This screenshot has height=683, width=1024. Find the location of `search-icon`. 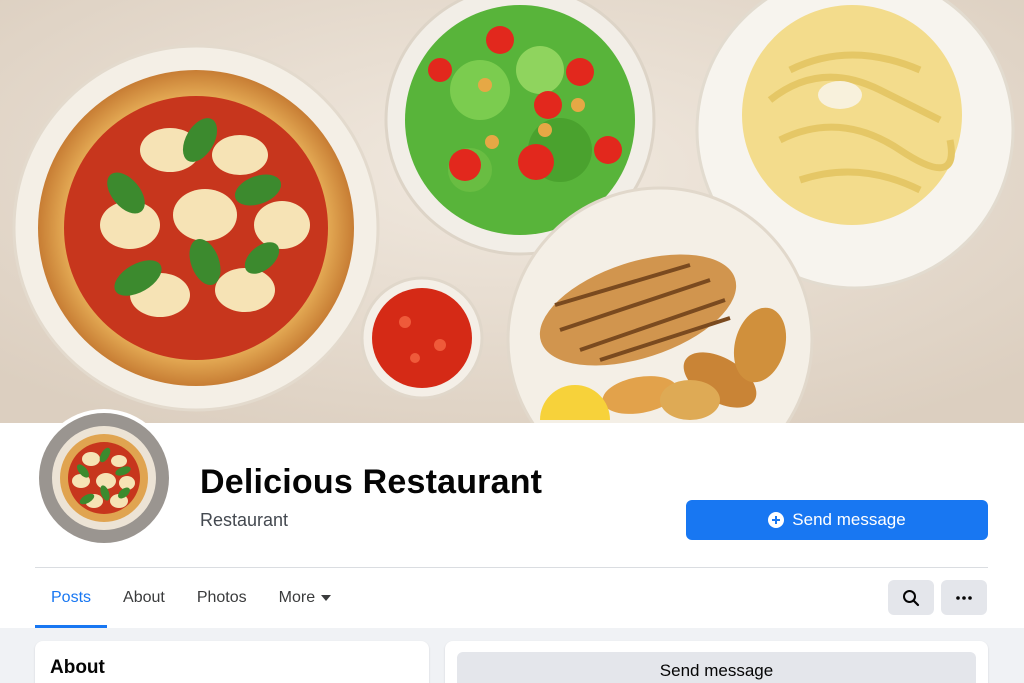

search-icon is located at coordinates (911, 597).